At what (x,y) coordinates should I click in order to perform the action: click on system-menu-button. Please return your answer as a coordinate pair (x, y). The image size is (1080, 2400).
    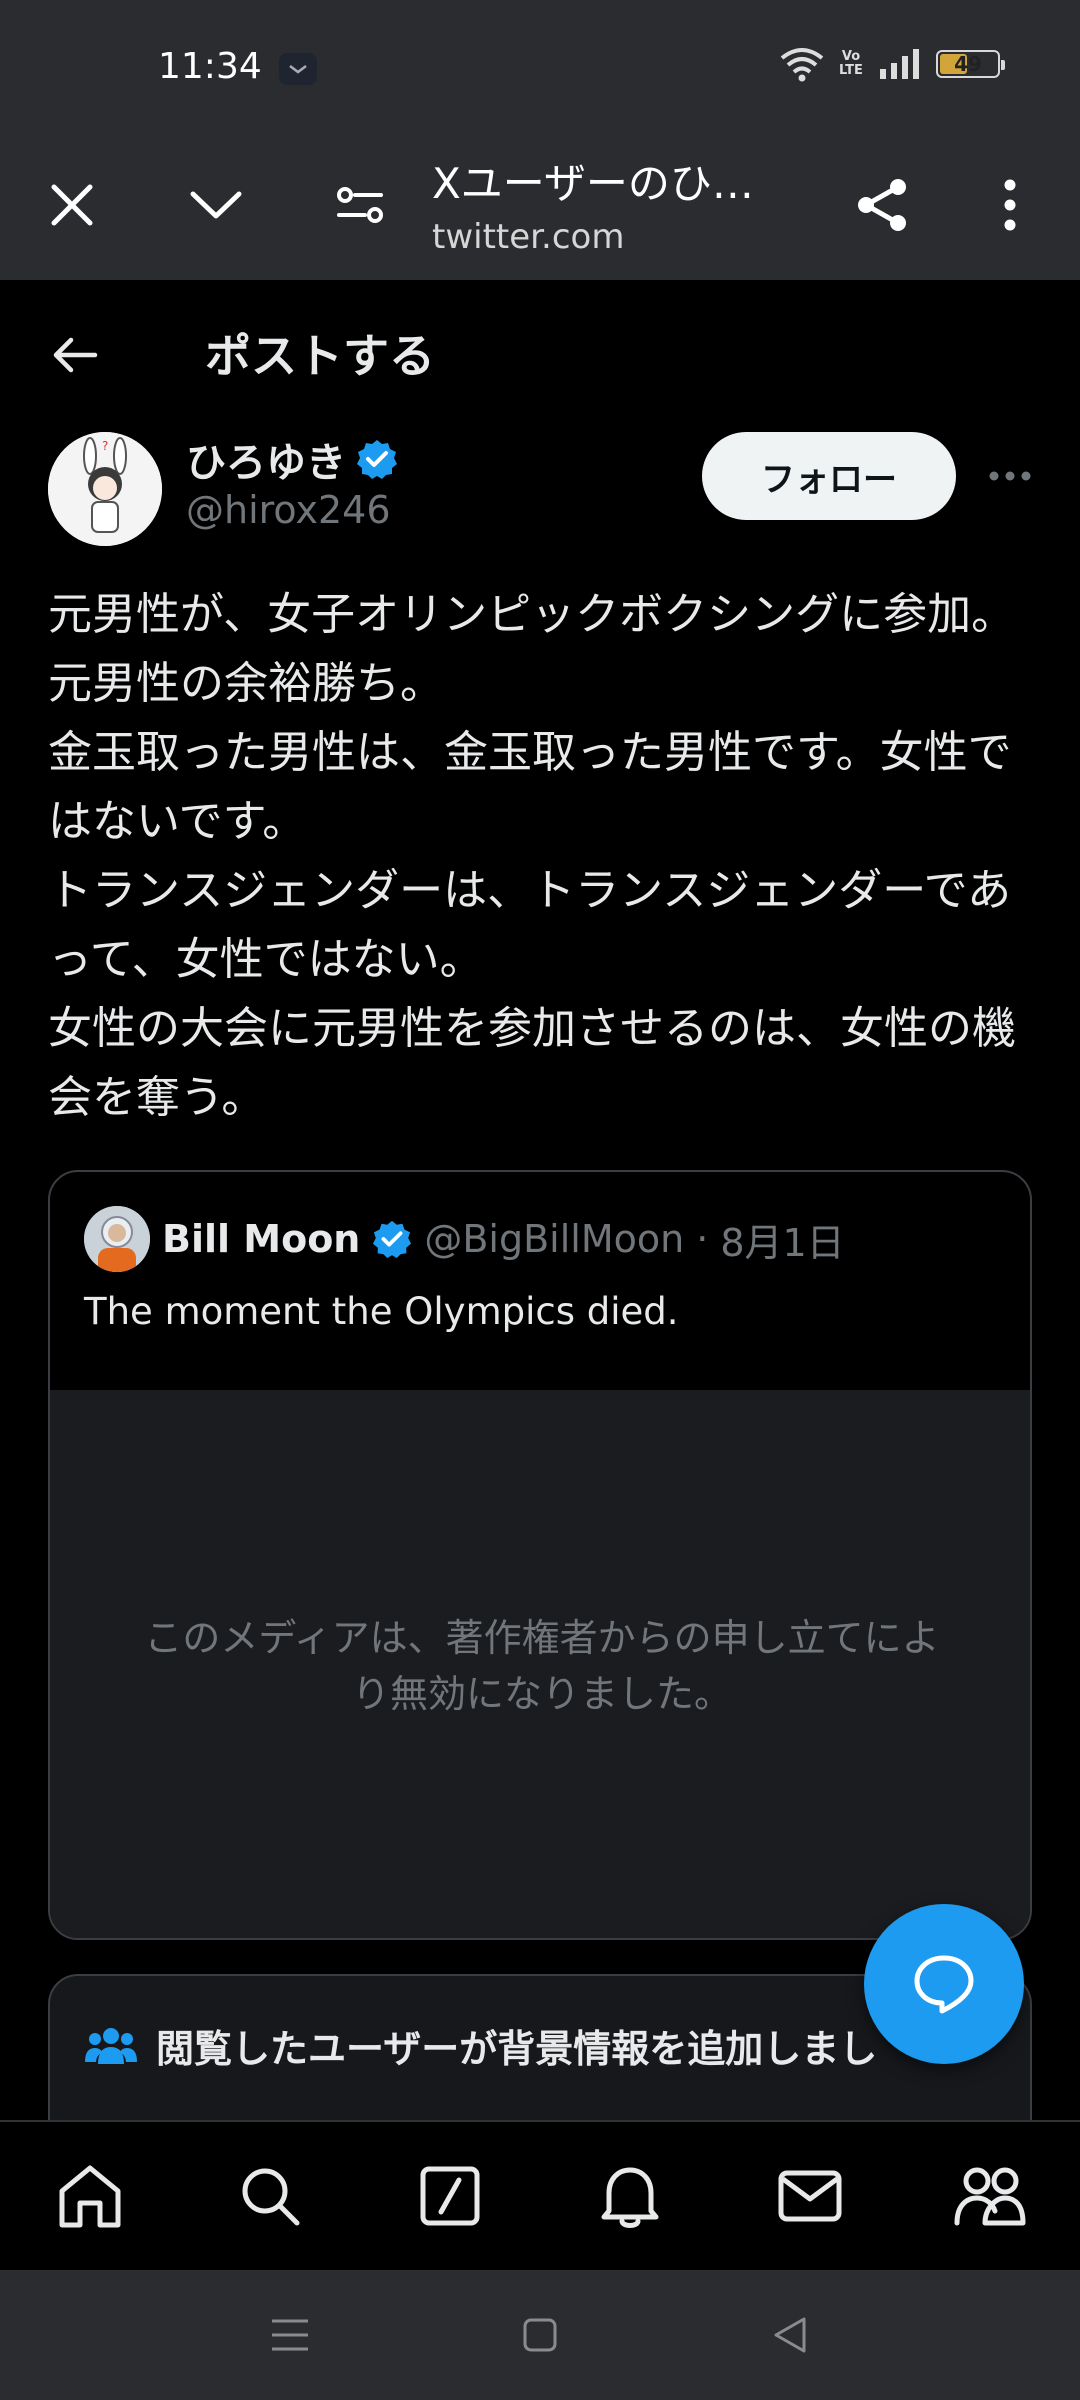
    Looking at the image, I should click on (290, 2335).